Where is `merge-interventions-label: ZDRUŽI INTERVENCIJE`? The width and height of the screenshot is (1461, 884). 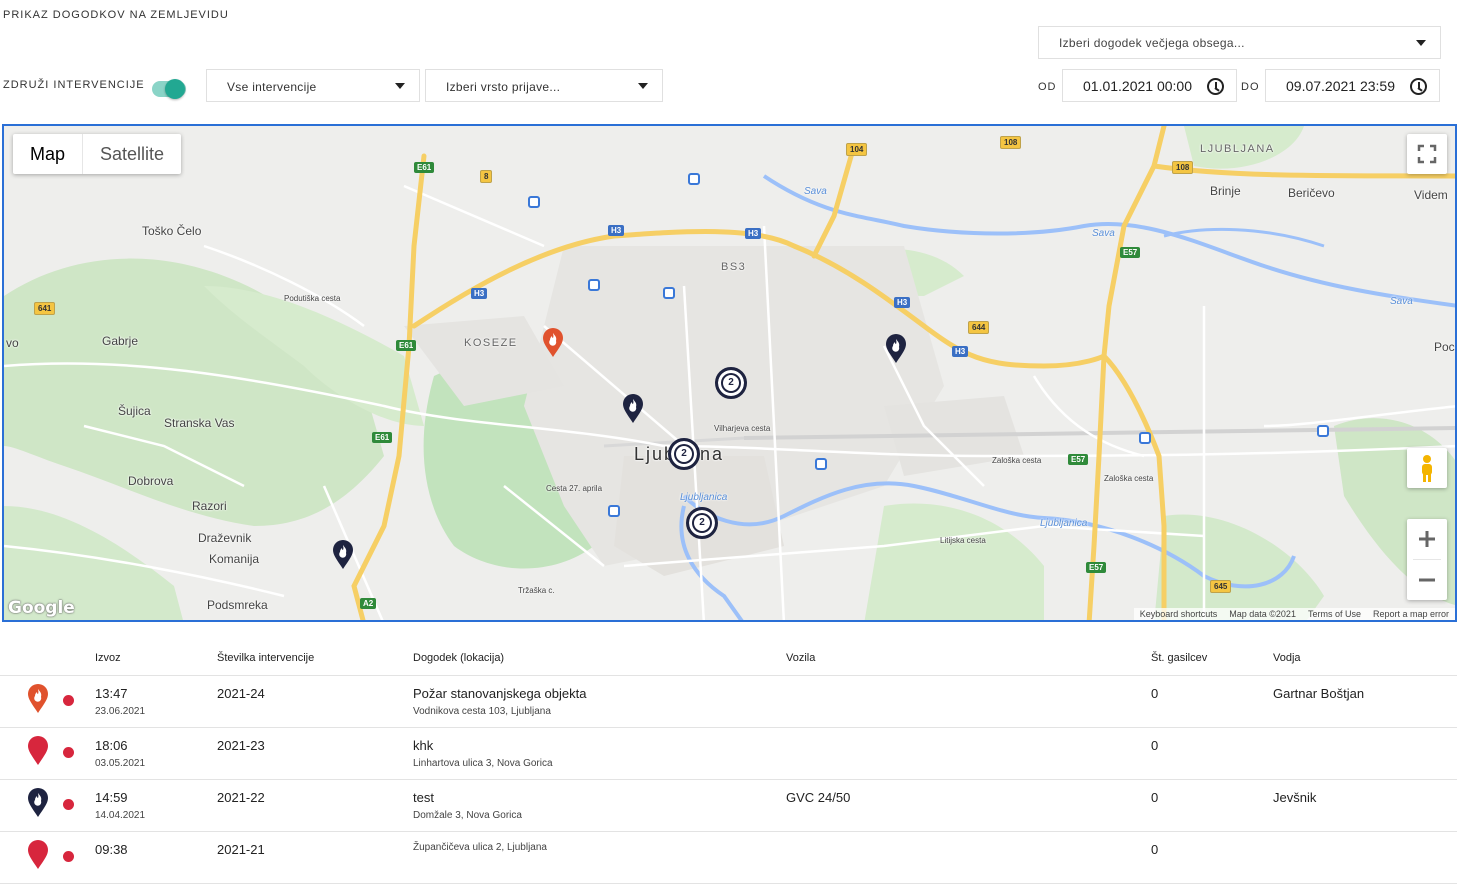 merge-interventions-label: ZDRUŽI INTERVENCIJE is located at coordinates (74, 85).